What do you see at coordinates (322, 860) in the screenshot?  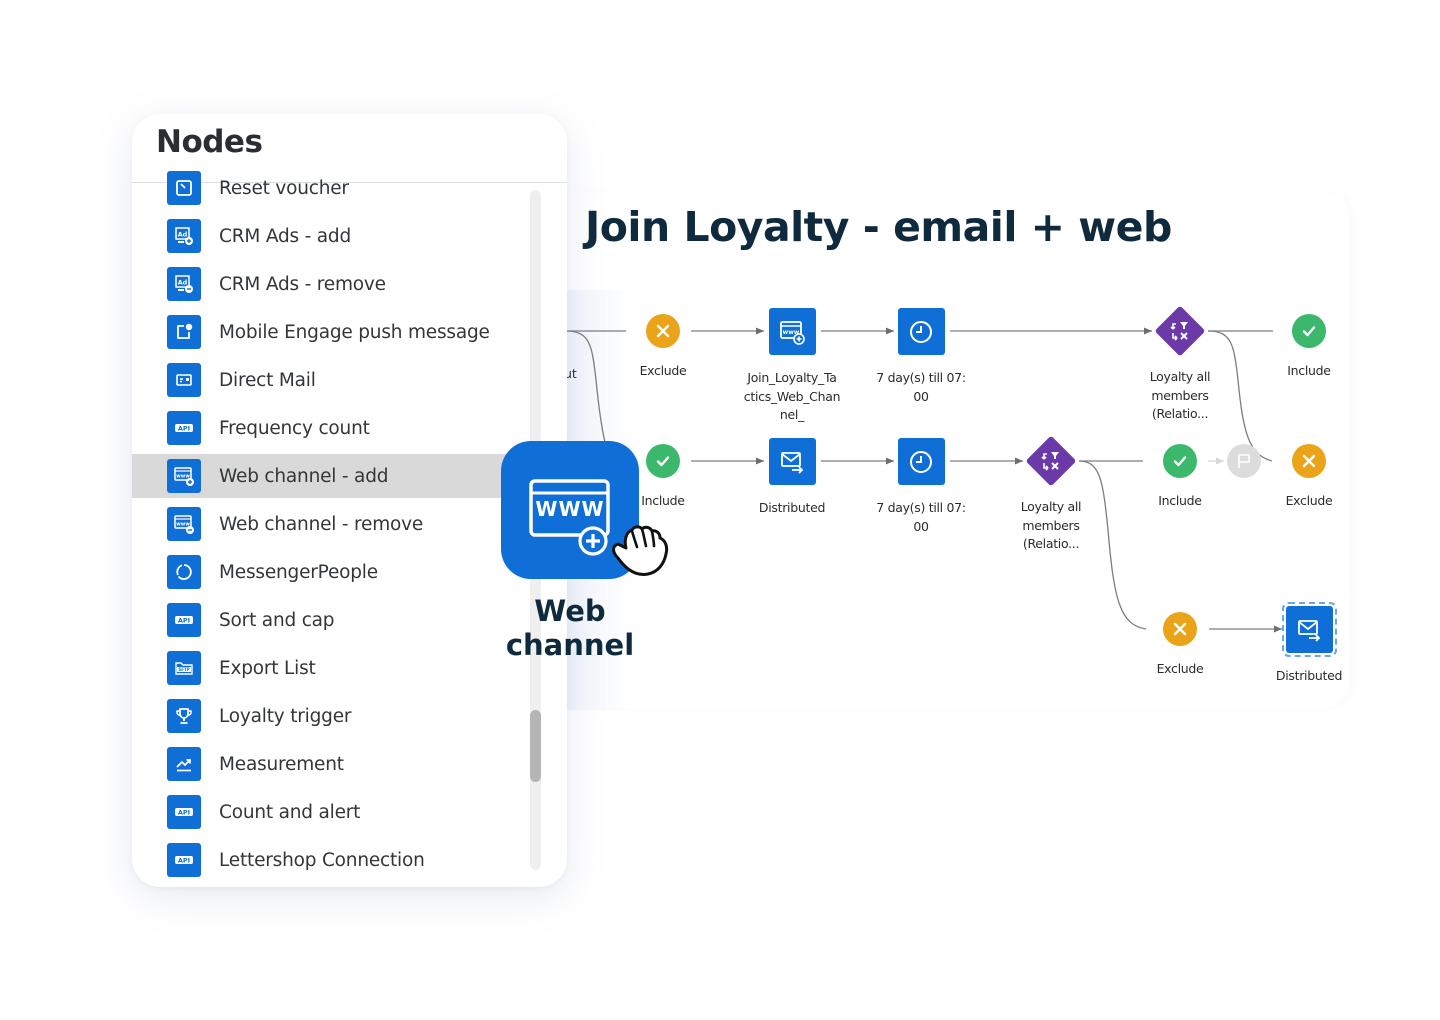 I see `node-item-lettershop-connection: API Lettershop Connection` at bounding box center [322, 860].